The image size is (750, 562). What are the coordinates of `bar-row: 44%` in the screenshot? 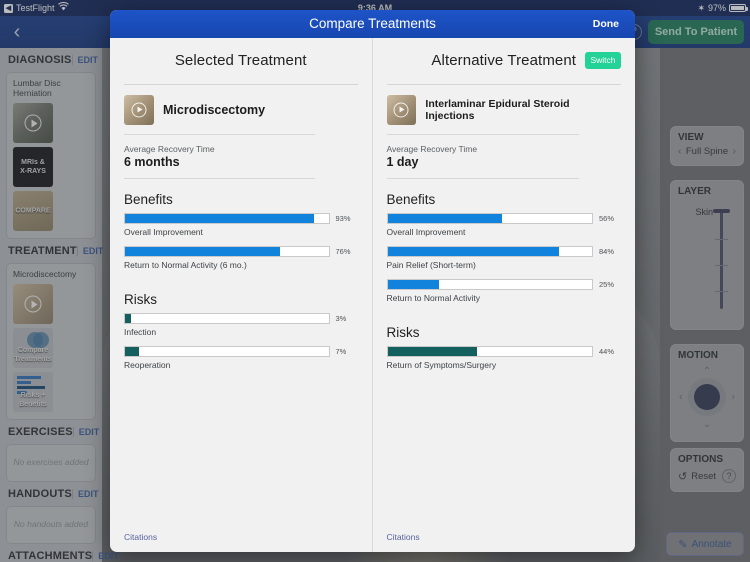 It's located at (504, 351).